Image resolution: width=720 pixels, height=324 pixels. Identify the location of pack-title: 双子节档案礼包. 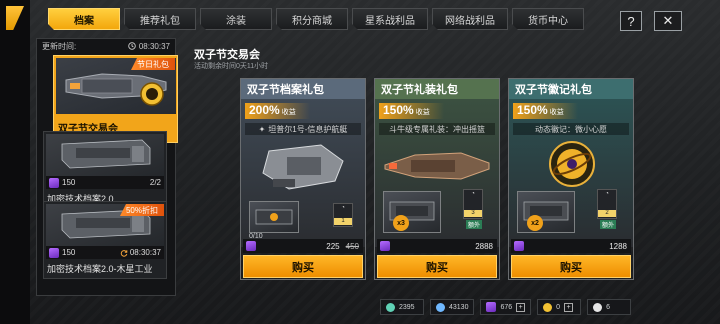
(303, 89).